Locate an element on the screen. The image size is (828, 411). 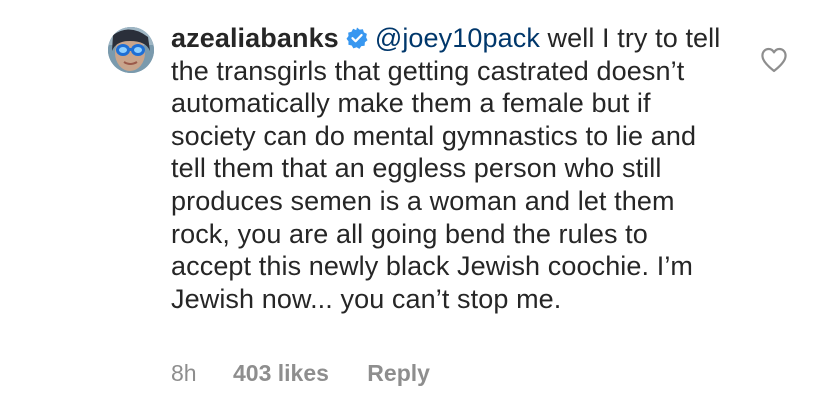
avatar is located at coordinates (131, 50).